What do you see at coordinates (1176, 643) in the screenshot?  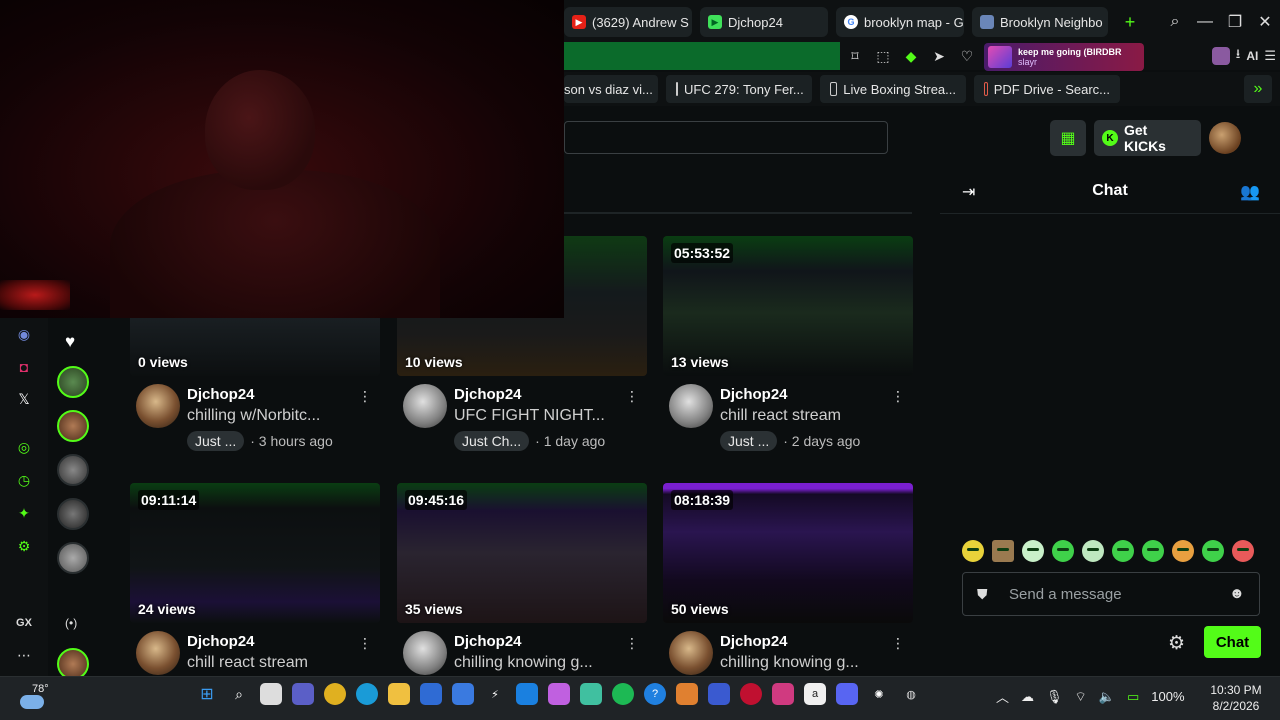 I see `settings-icon: ⚙` at bounding box center [1176, 643].